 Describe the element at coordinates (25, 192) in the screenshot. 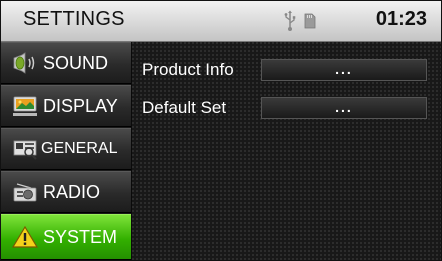

I see `radio-icon` at that location.